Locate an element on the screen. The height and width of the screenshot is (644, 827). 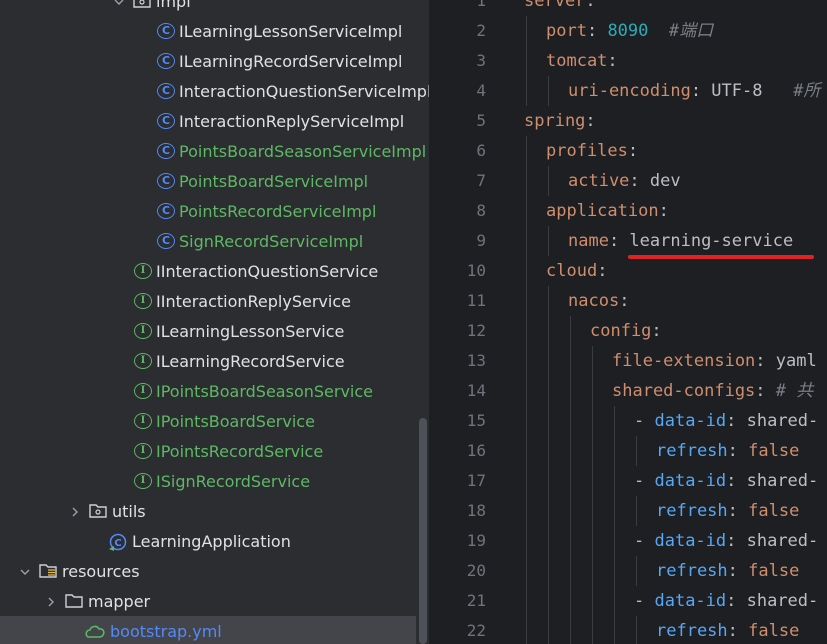
tree-item: C LearningApplication is located at coordinates (208, 541).